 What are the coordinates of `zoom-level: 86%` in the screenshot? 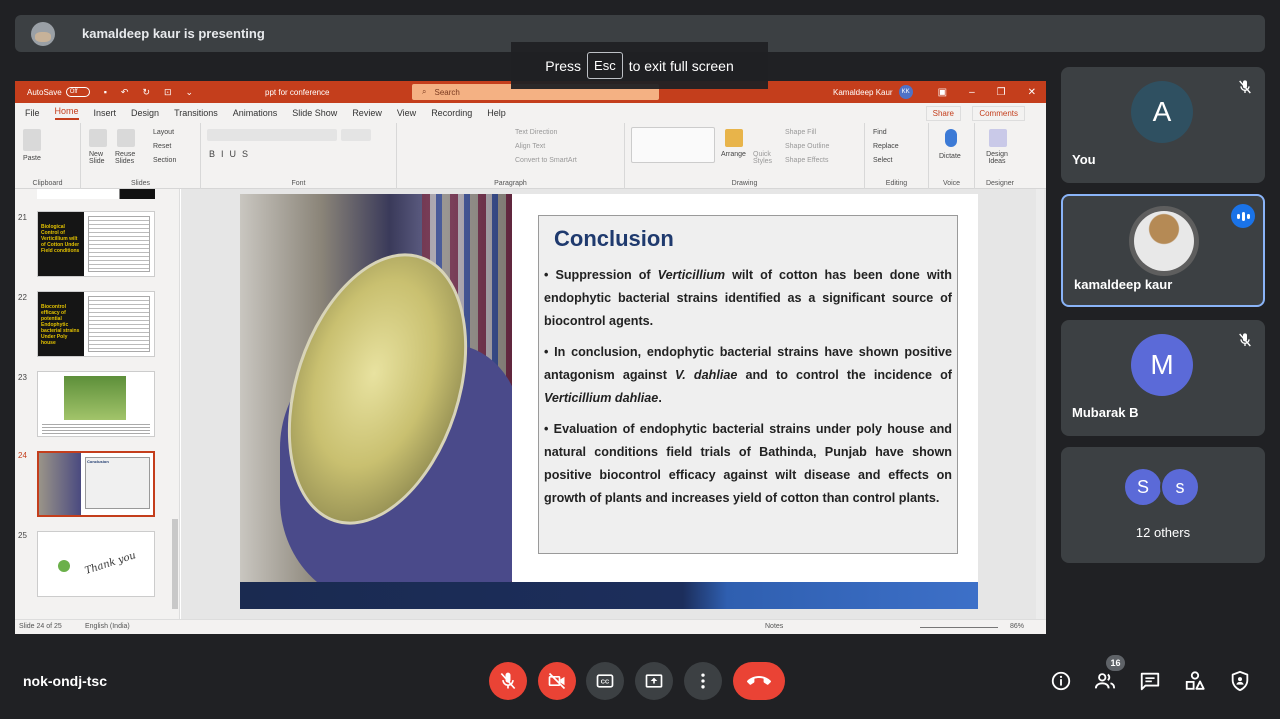 It's located at (1016, 626).